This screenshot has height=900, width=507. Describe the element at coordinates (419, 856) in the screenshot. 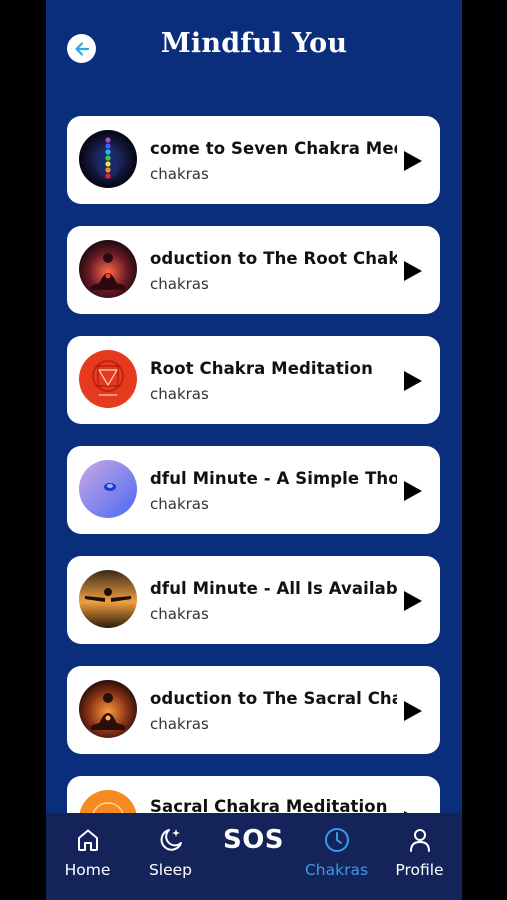

I see `tab-profile: Profile` at that location.